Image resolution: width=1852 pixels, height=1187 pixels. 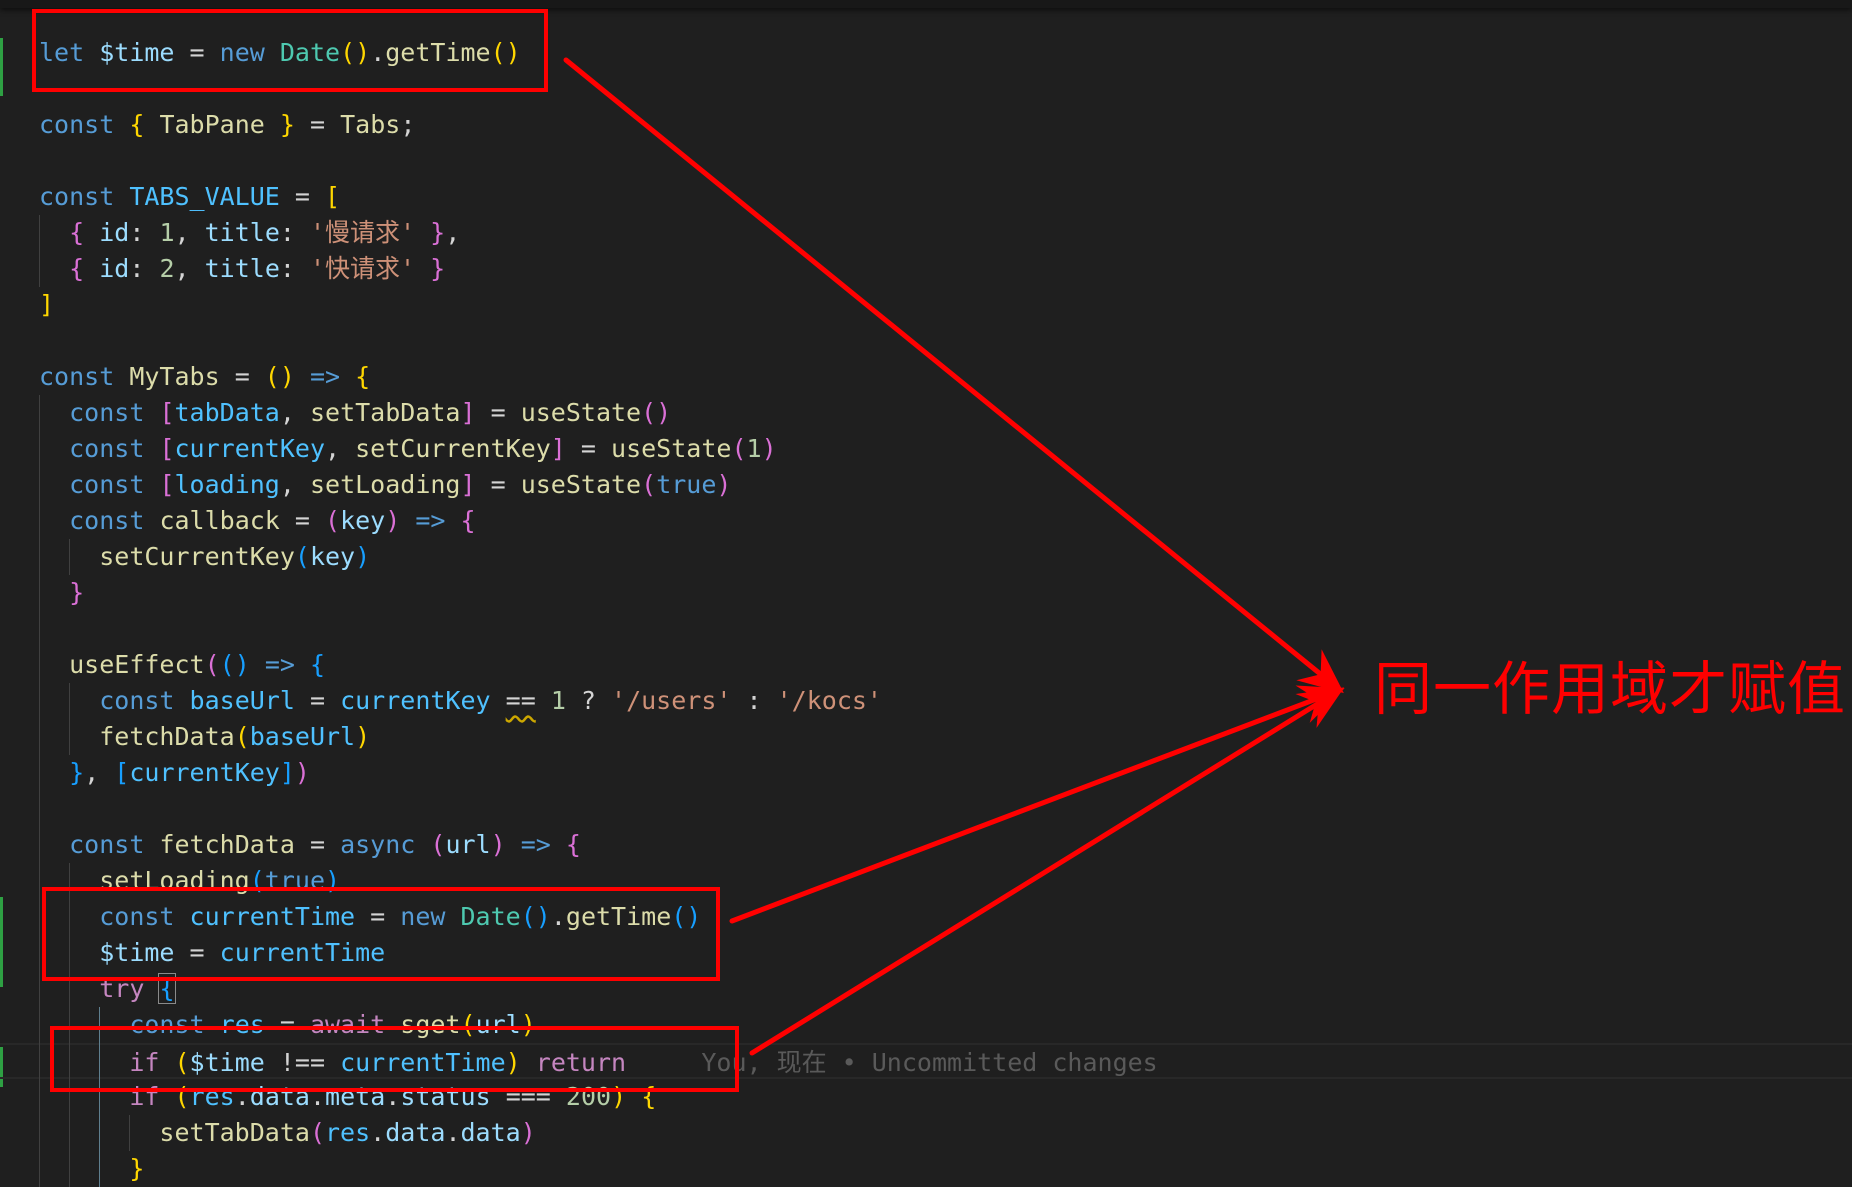 What do you see at coordinates (1037, 804) in the screenshot?
I see `arrow-from-assign-time` at bounding box center [1037, 804].